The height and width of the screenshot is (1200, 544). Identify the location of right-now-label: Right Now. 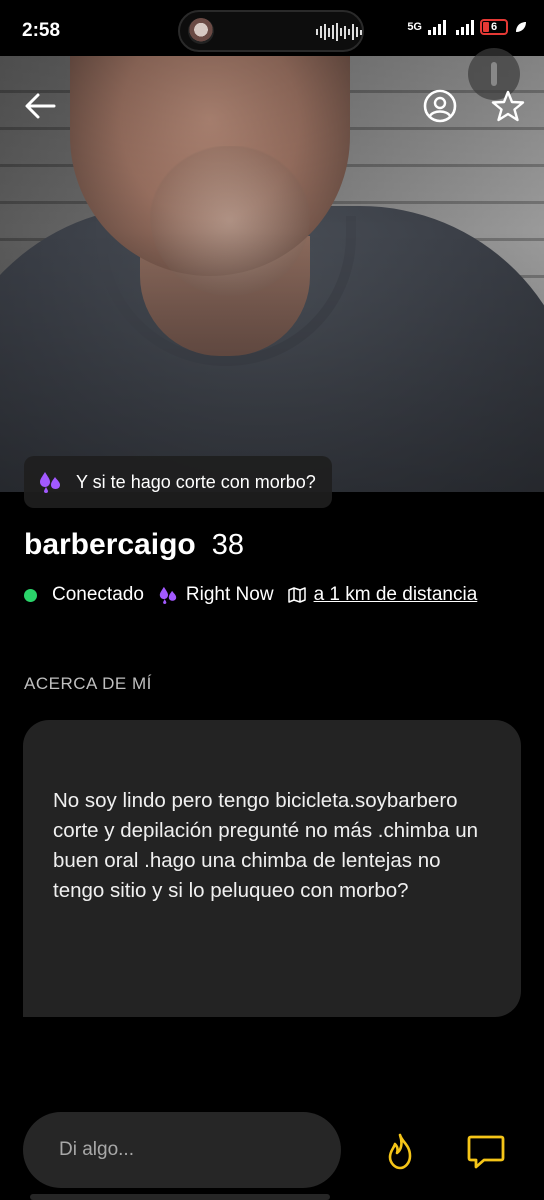
(229, 594).